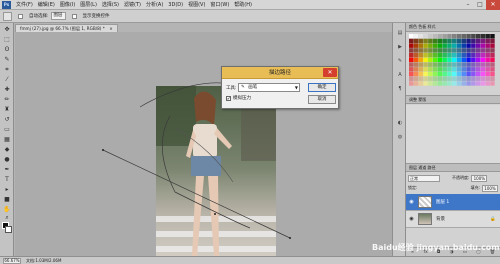 This screenshot has height=264, width=500. I want to click on clone-stamp-tool-icon: ♜, so click(7, 110).